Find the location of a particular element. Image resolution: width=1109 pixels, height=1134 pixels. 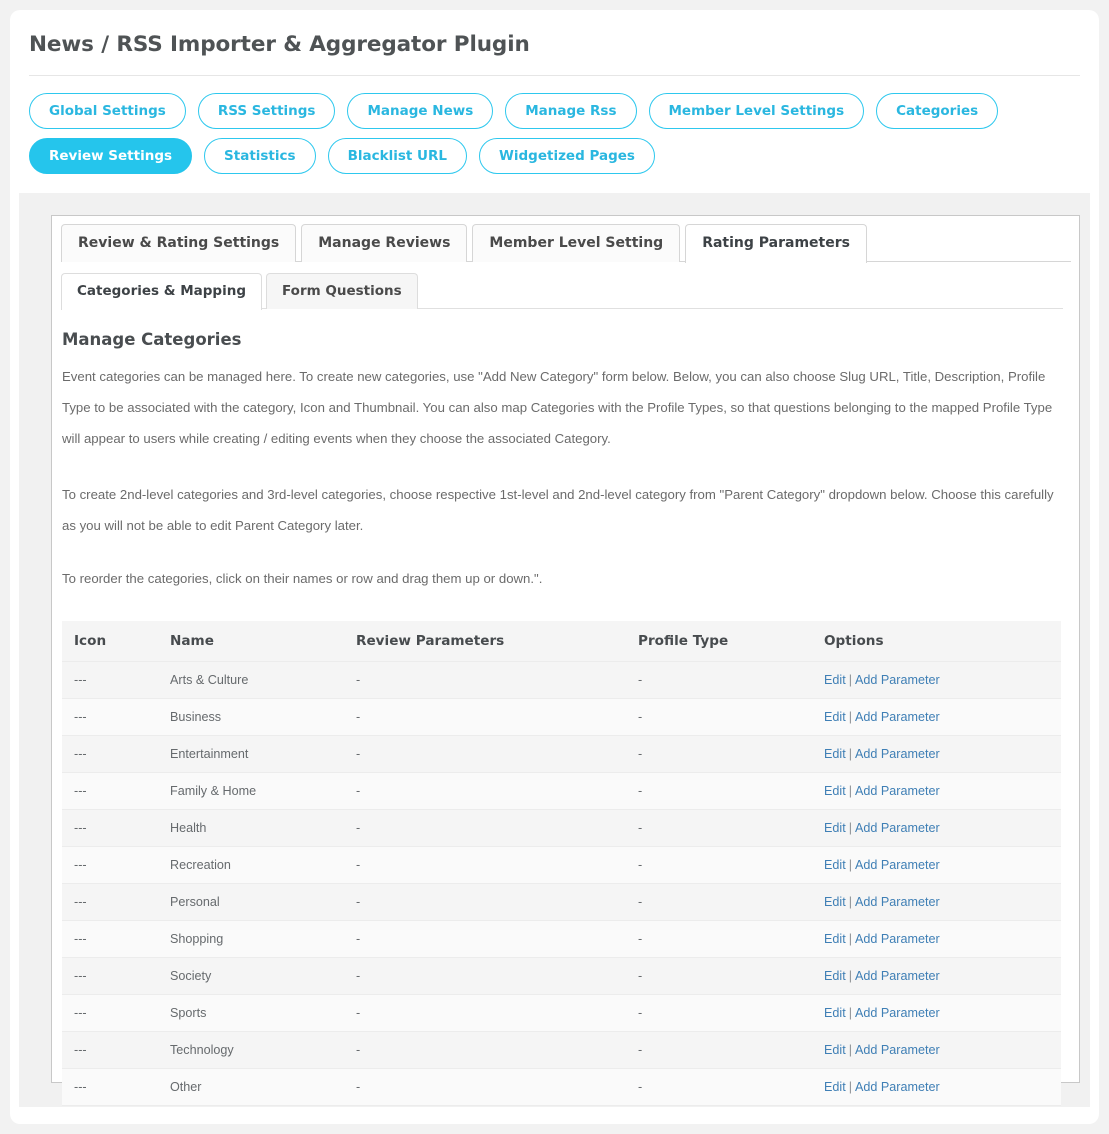

table-row: --- Shopping - - Edit | Add Parameter is located at coordinates (561, 939).